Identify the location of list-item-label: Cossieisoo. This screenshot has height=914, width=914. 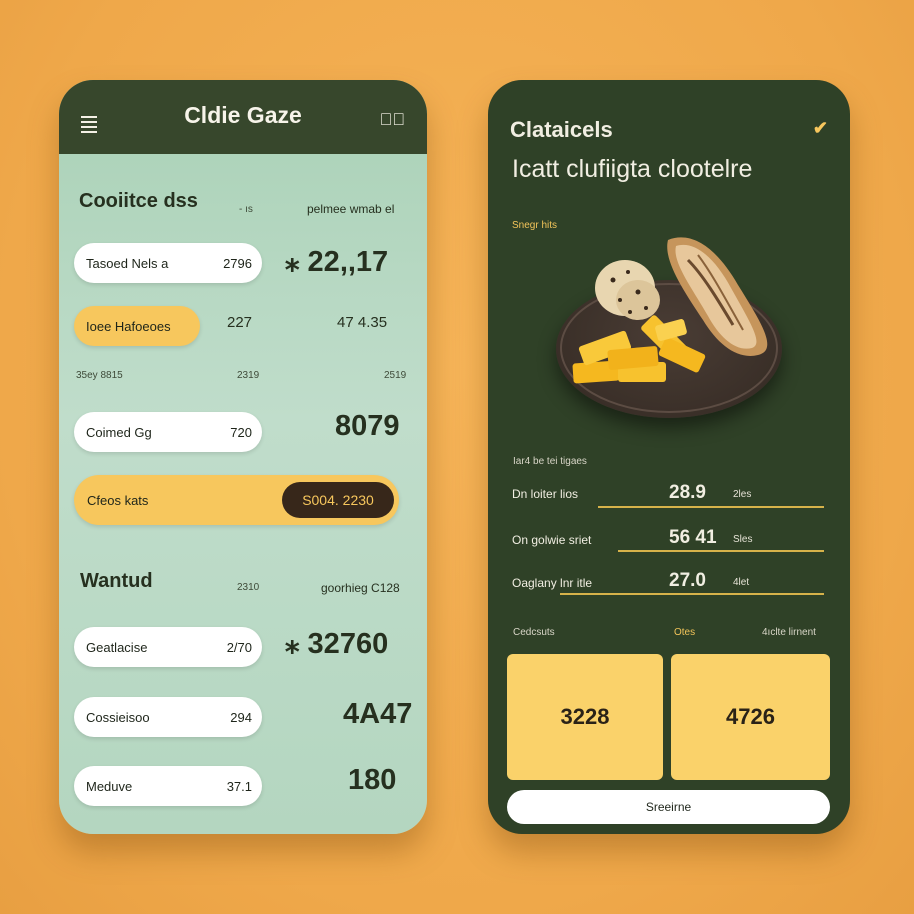
(118, 717).